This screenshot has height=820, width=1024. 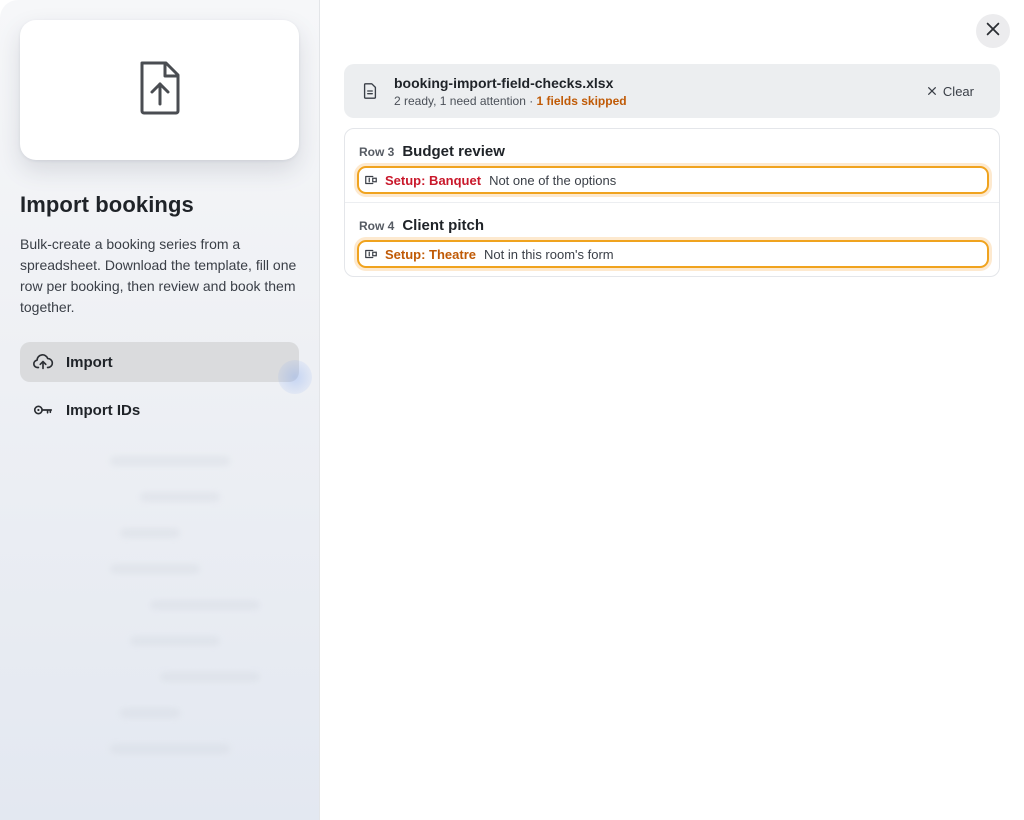 I want to click on sidebar-nav: Import Import IDs, so click(x=159, y=386).